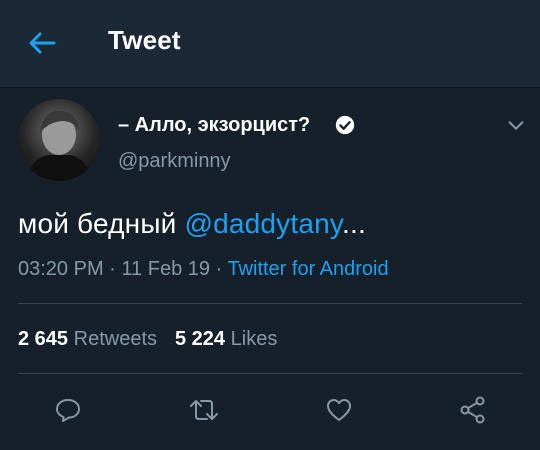 This screenshot has width=540, height=450. What do you see at coordinates (174, 161) in the screenshot?
I see `user-handle: @parkminny` at bounding box center [174, 161].